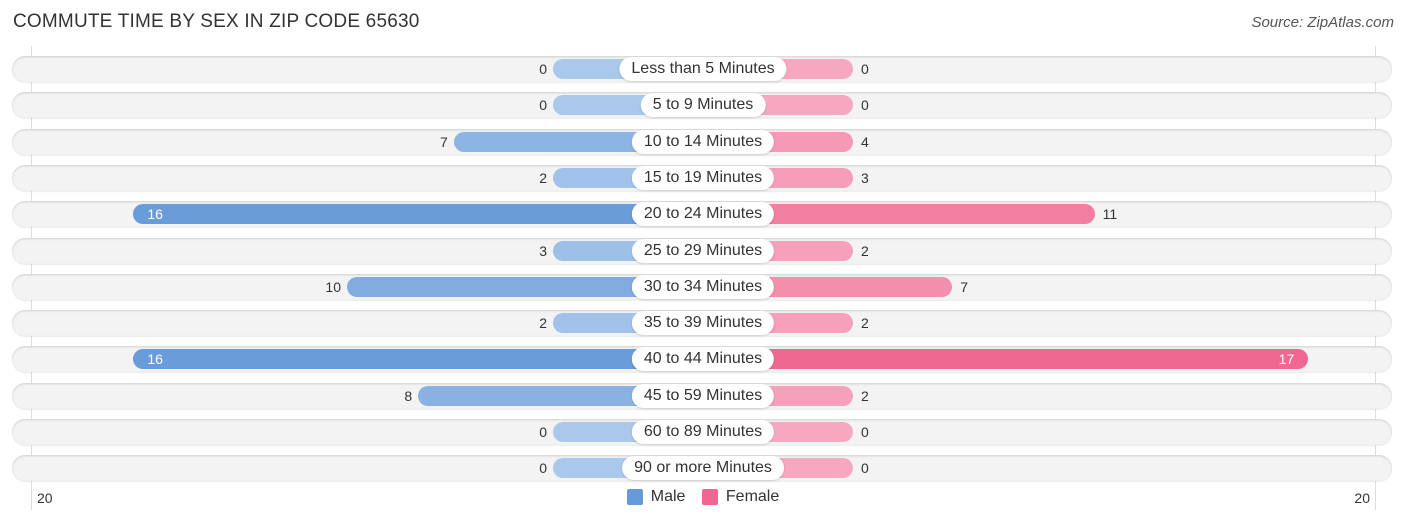  Describe the element at coordinates (1286, 359) in the screenshot. I see `value-label-female: 17` at that location.